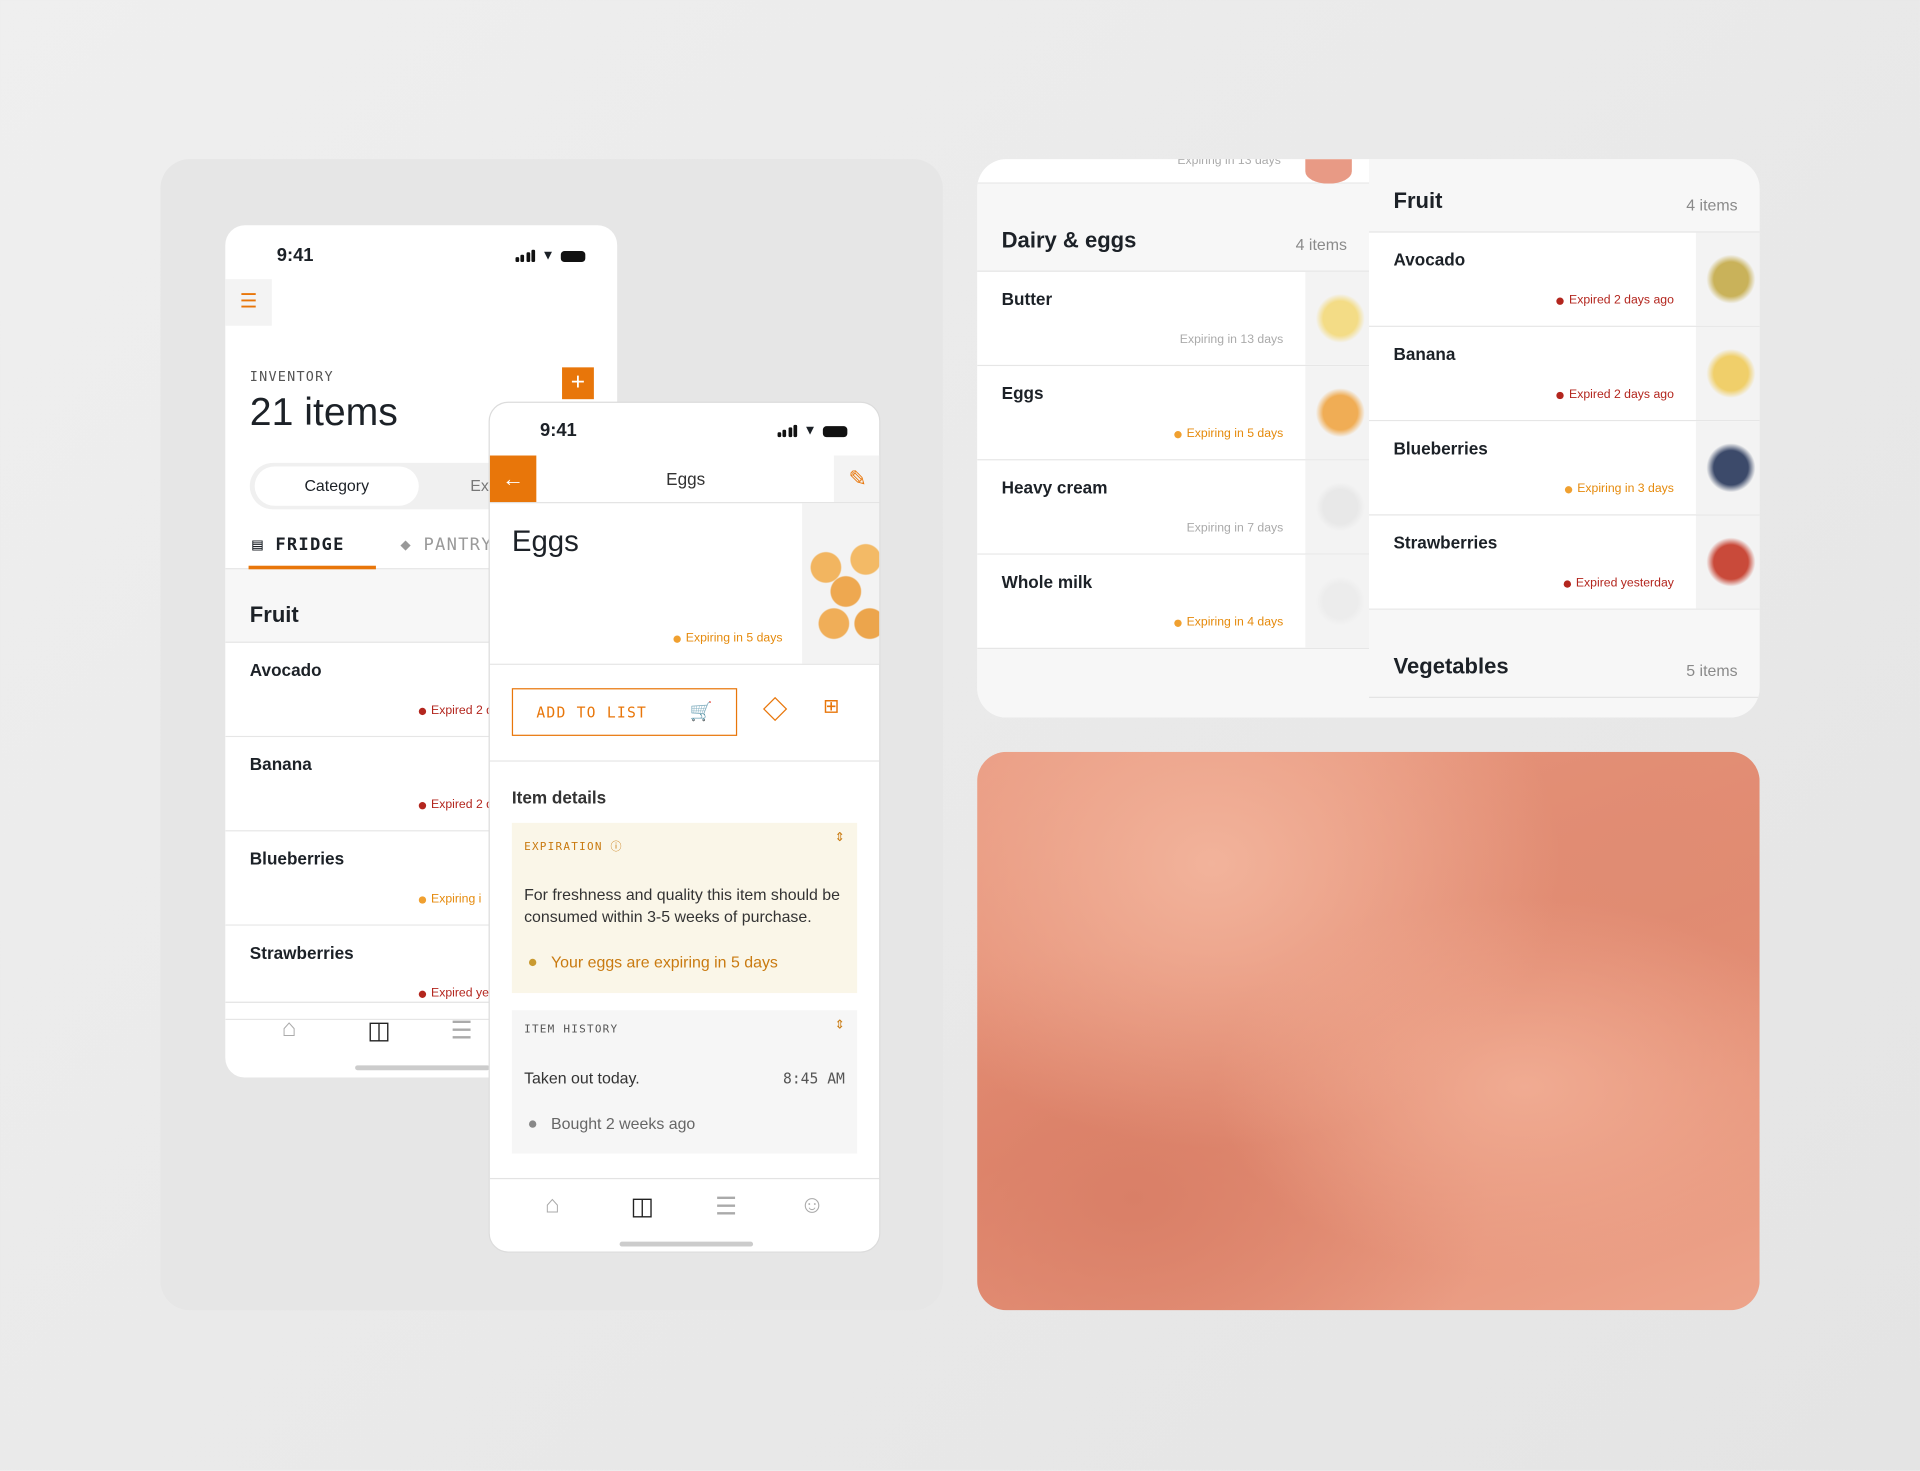 This screenshot has width=1920, height=1471. I want to click on expiration-label: EXPIRATION ⓘ, so click(573, 847).